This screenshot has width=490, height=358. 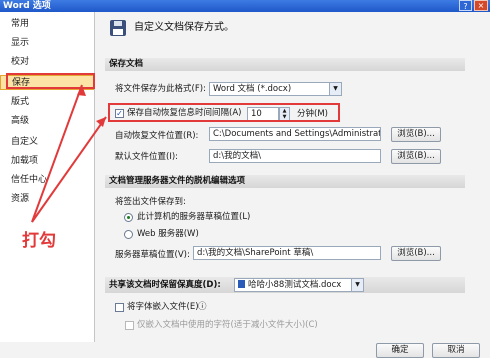 I want to click on fidelity-document-dropdown: 哈哈小88测试文档.docx ▼, so click(x=299, y=285).